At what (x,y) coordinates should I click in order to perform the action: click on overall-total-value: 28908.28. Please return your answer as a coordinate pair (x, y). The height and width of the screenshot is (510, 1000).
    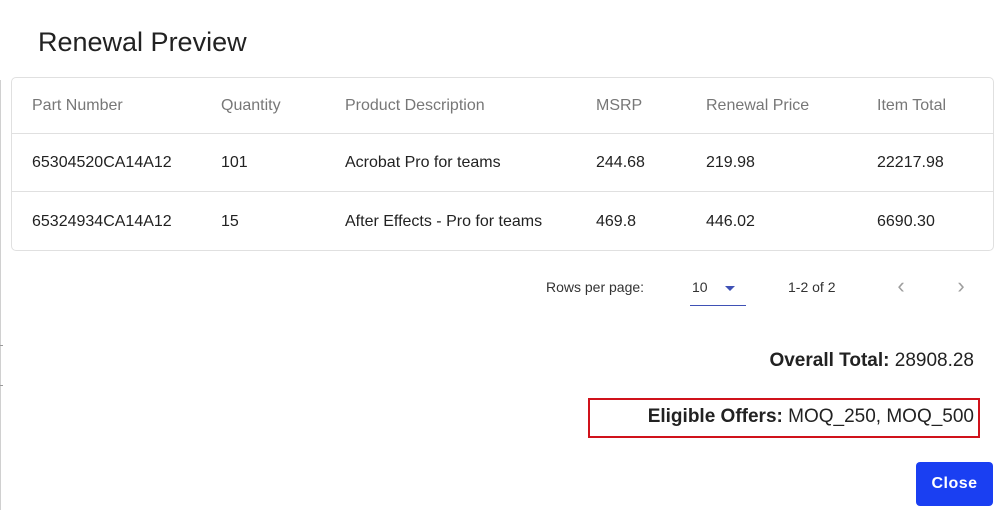
    Looking at the image, I should click on (934, 360).